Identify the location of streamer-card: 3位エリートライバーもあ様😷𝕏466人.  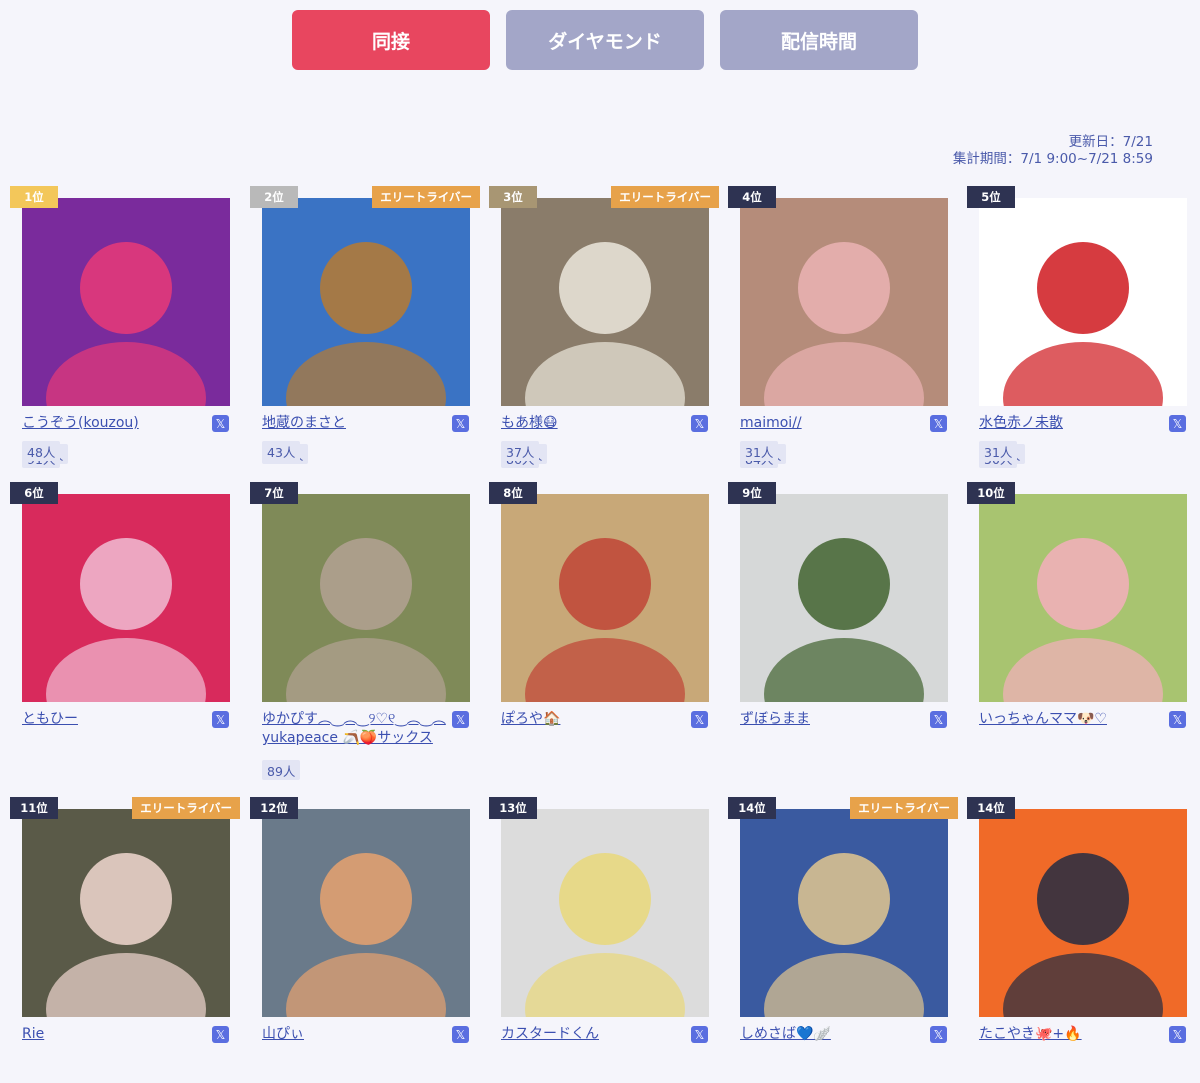
(599, 331).